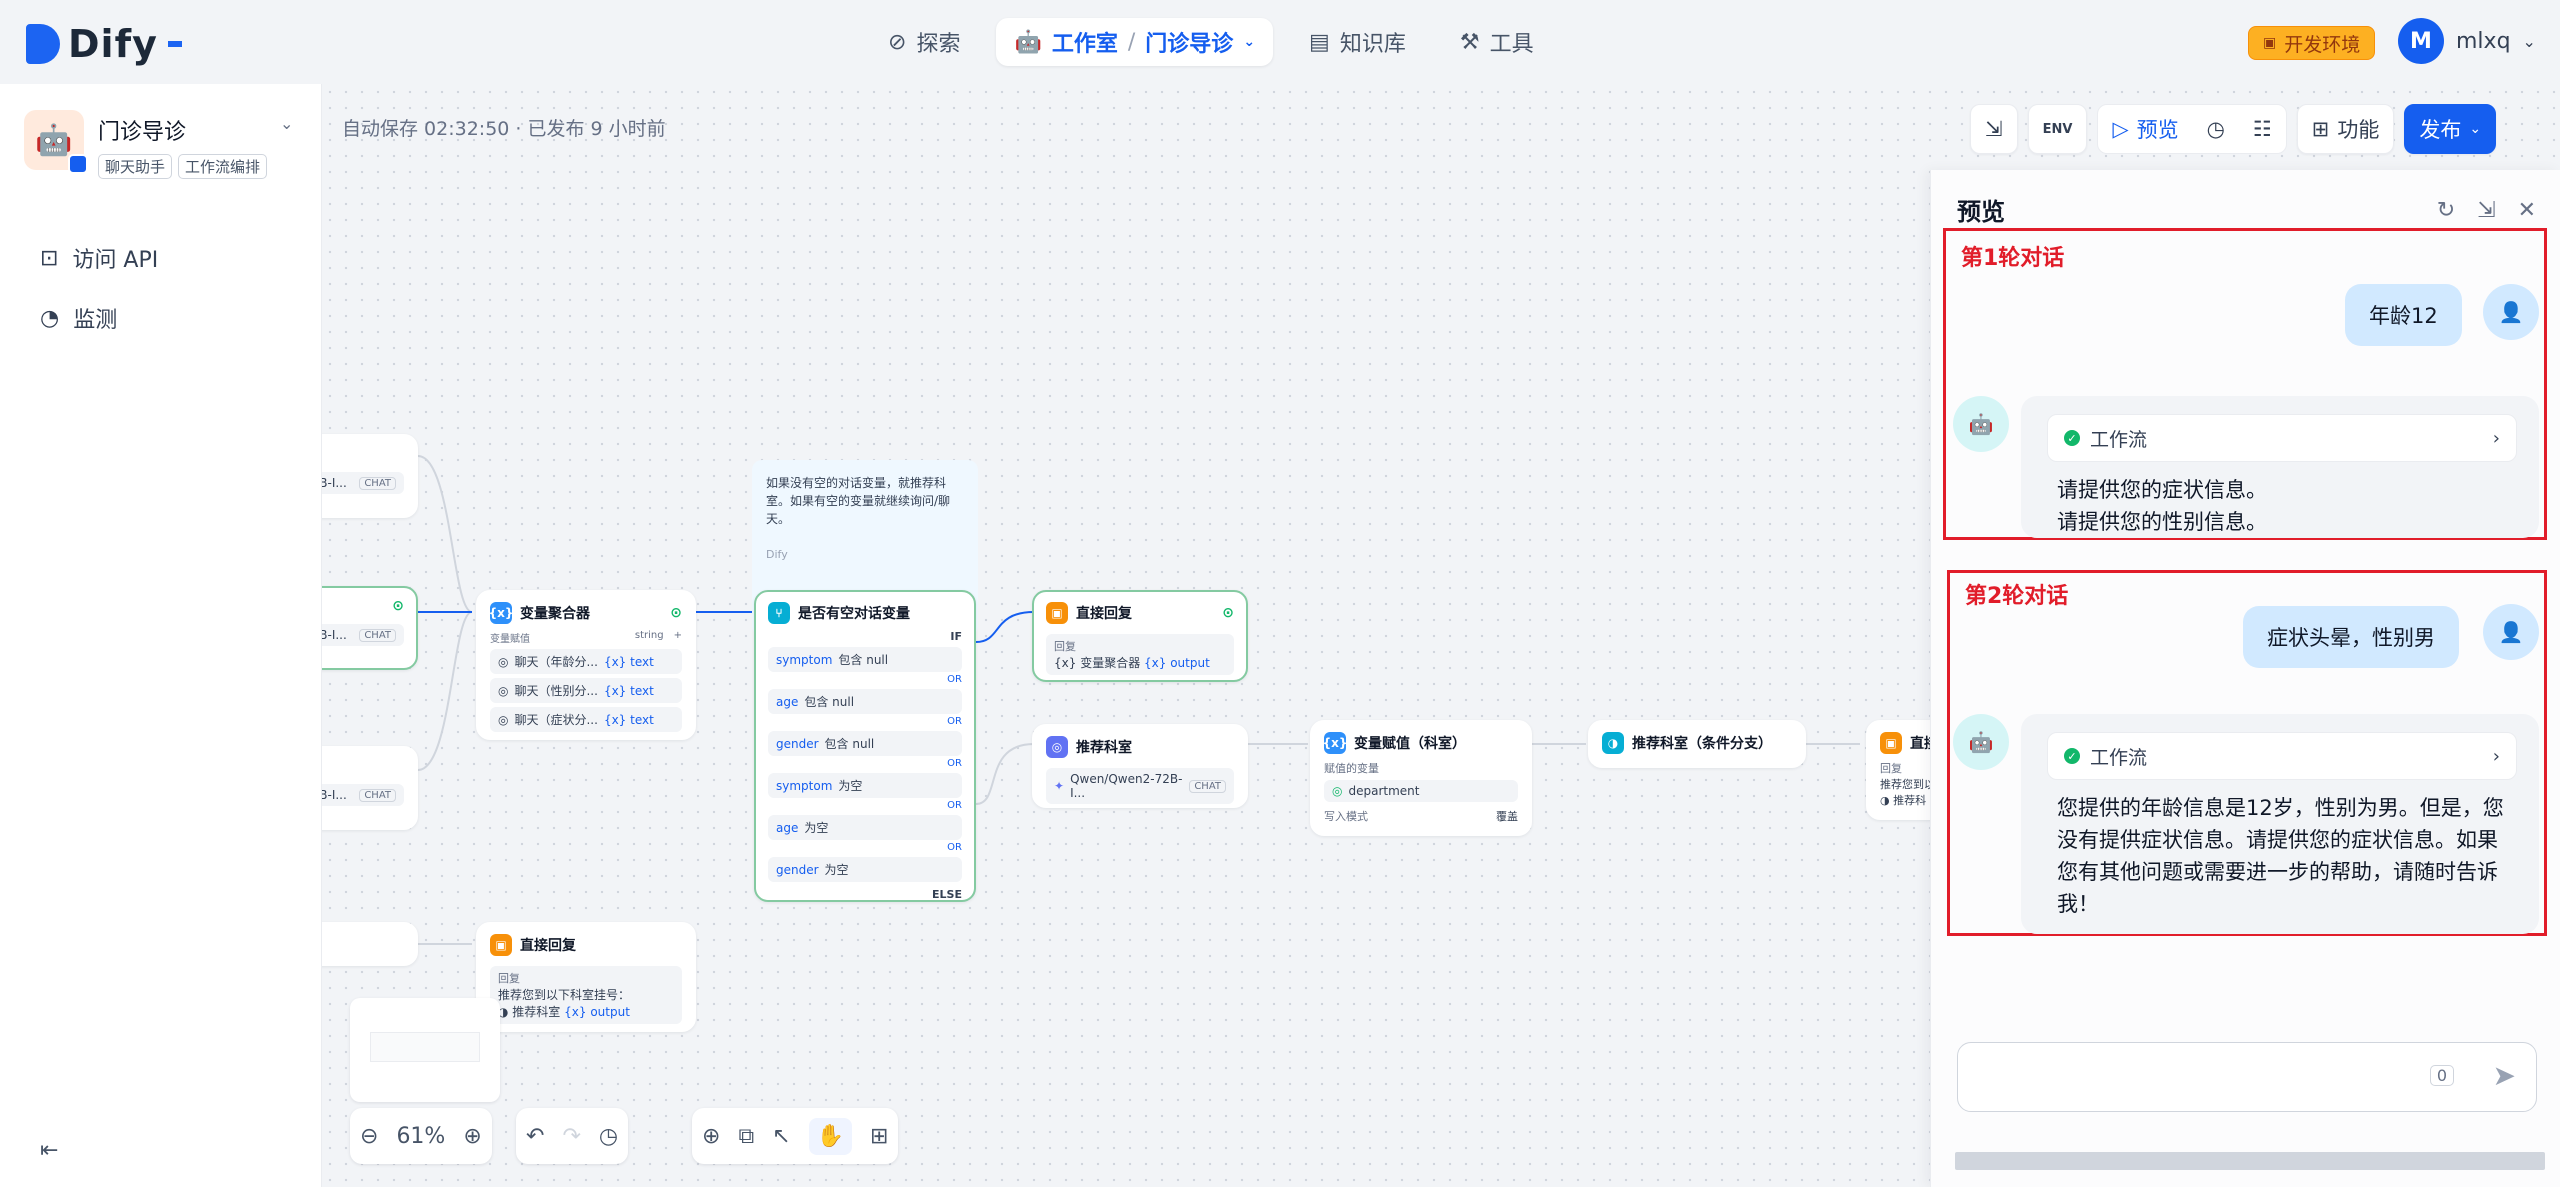 The image size is (2560, 1187). I want to click on nav-knowledge-label: 知识库, so click(1372, 44).